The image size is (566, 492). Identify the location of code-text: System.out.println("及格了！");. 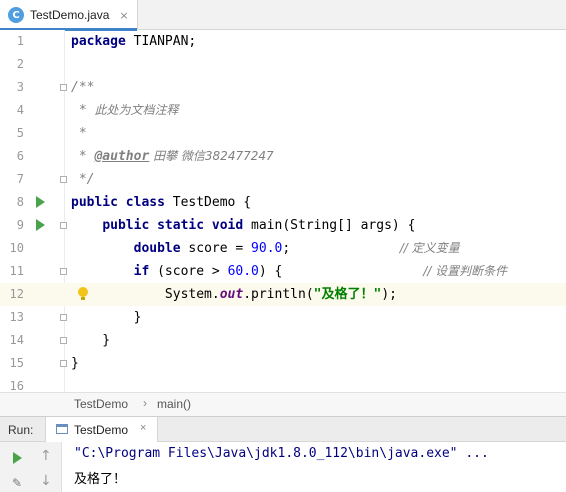
(234, 294).